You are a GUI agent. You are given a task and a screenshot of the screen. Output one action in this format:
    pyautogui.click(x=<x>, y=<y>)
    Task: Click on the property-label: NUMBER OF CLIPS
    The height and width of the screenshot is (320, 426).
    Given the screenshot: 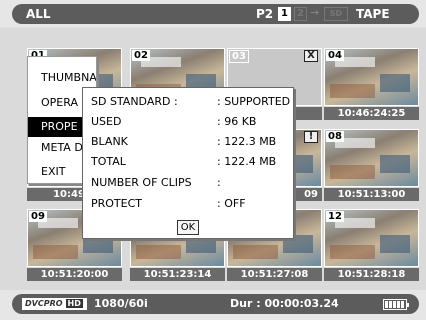 What is the action you would take?
    pyautogui.click(x=141, y=182)
    